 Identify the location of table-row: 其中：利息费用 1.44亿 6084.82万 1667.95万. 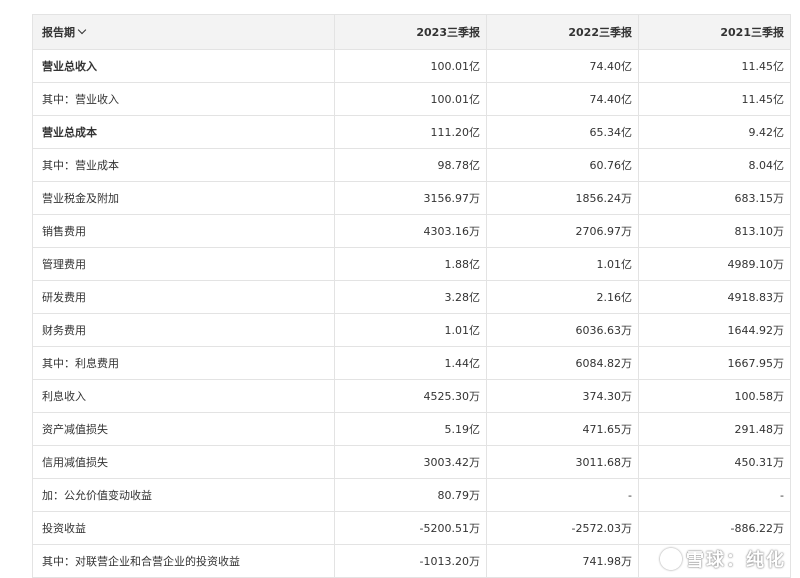
(411, 363).